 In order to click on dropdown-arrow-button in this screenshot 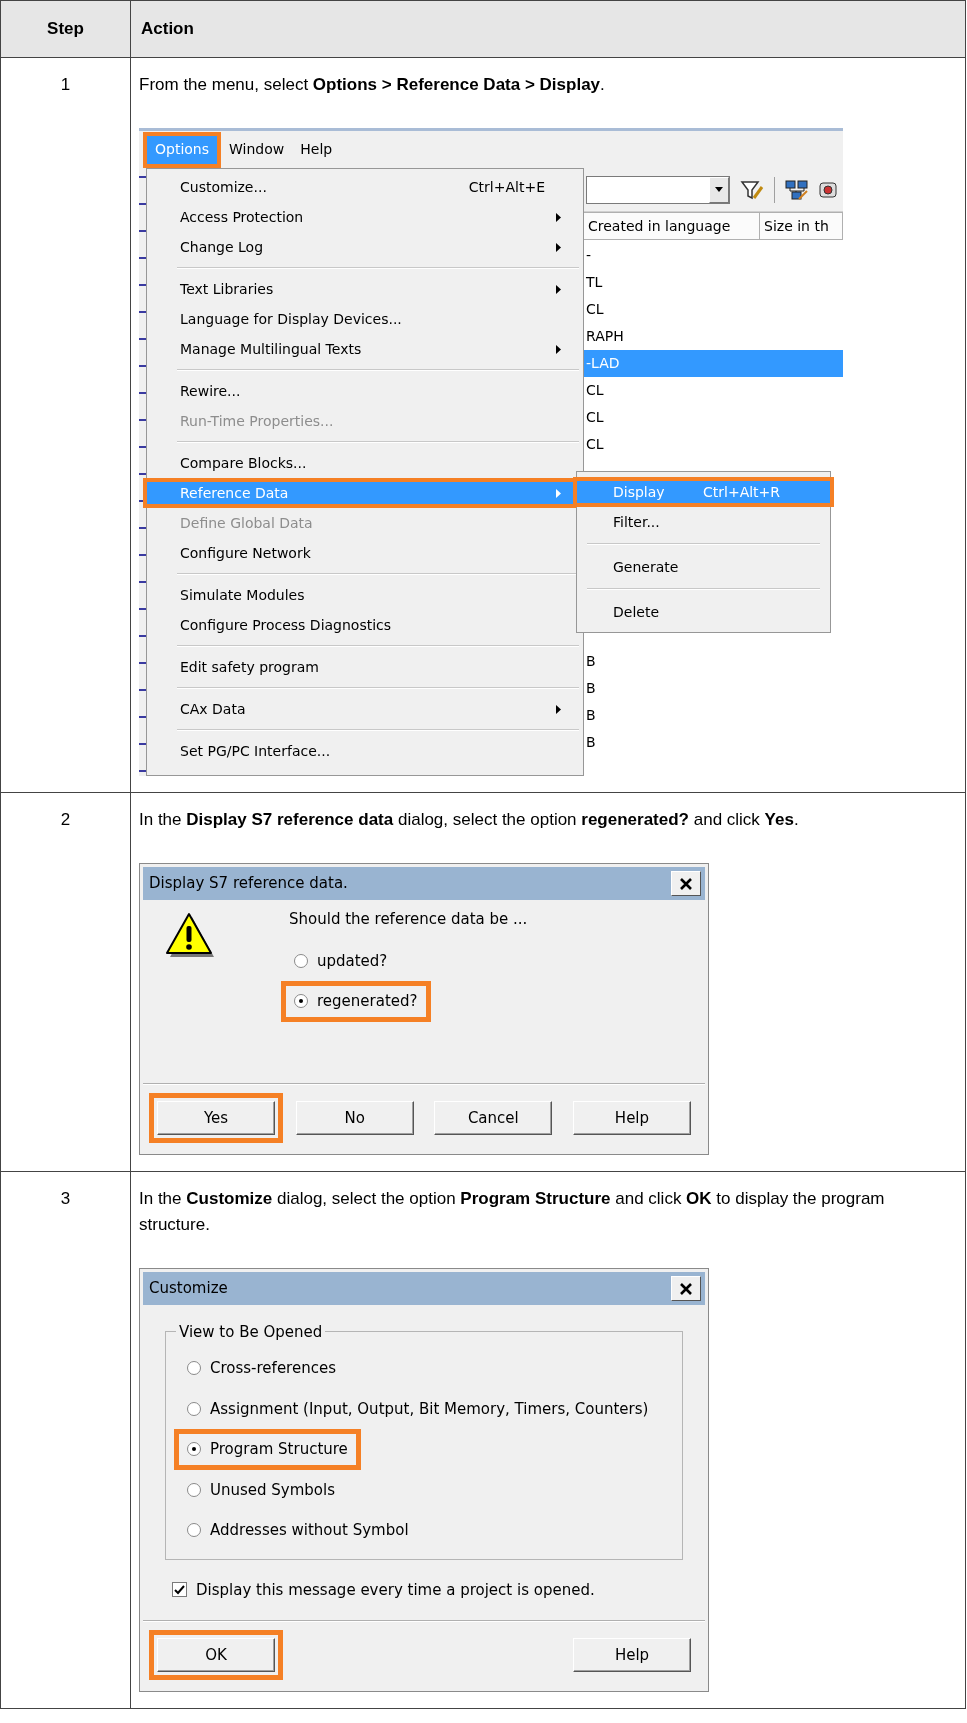, I will do `click(719, 189)`.